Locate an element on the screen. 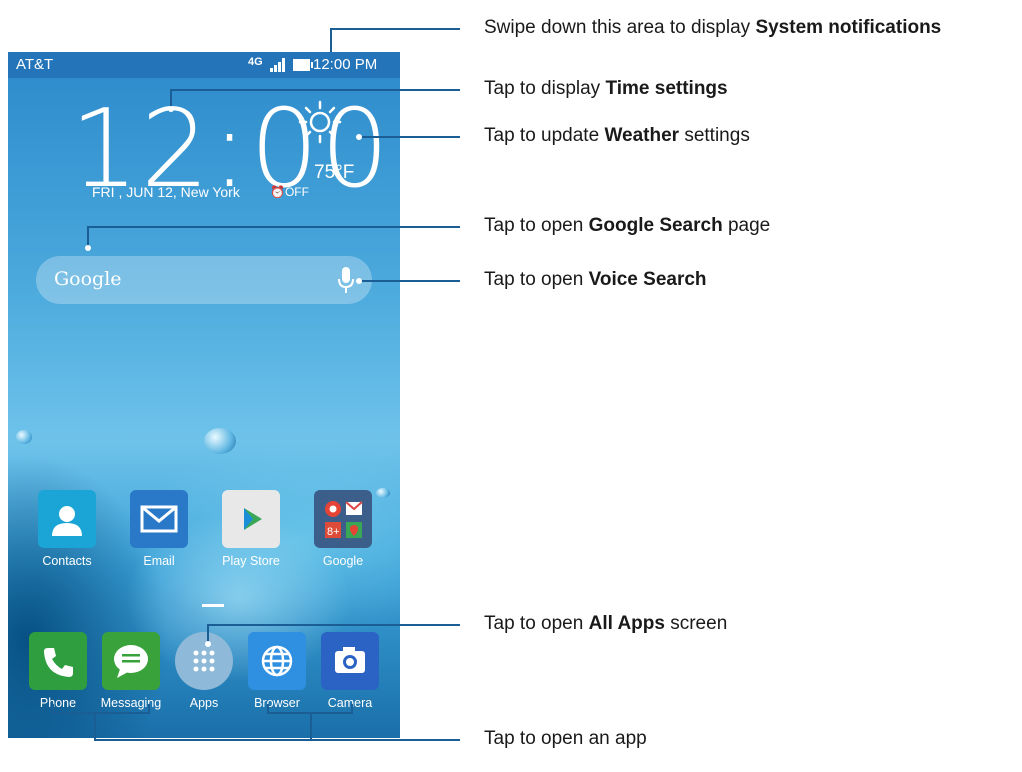 The height and width of the screenshot is (772, 1022). browser-icon is located at coordinates (277, 661).